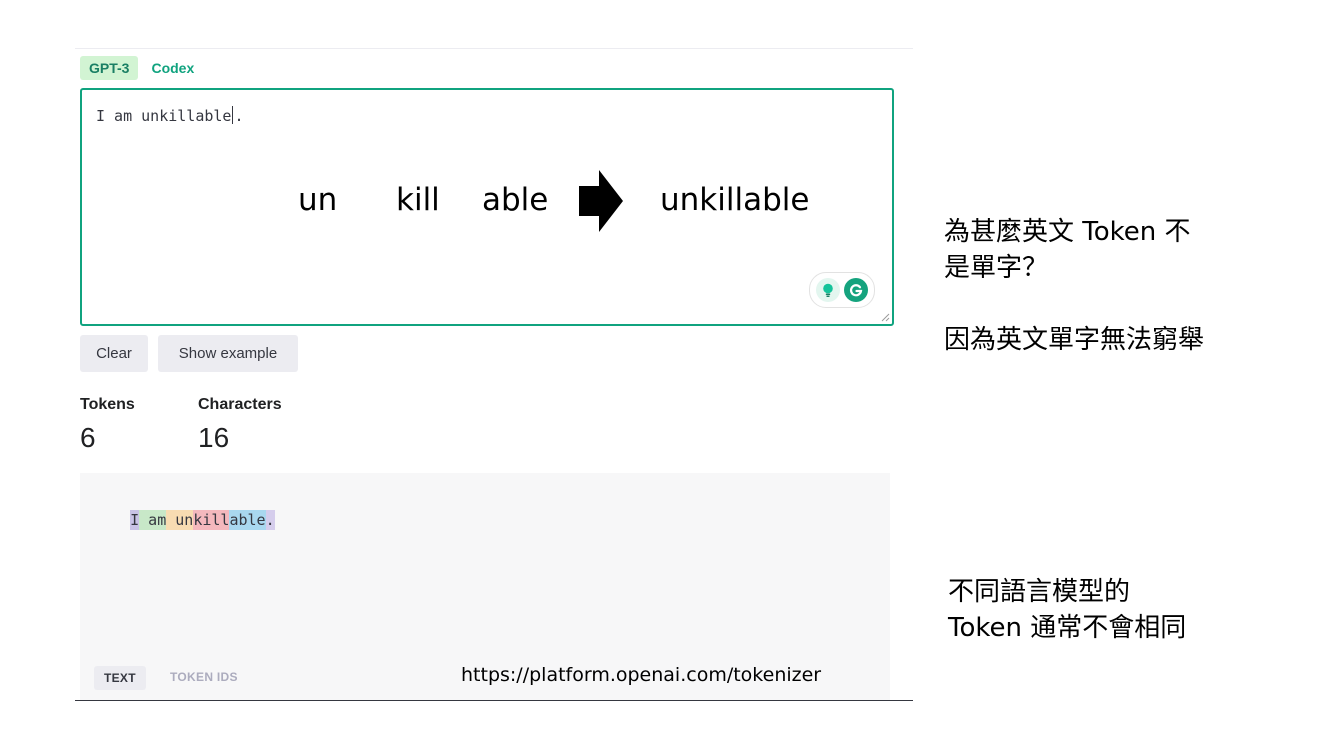 This screenshot has width=1334, height=750. Describe the element at coordinates (1067, 628) in the screenshot. I see `side-note-line2: Token 通常不會相同` at that location.